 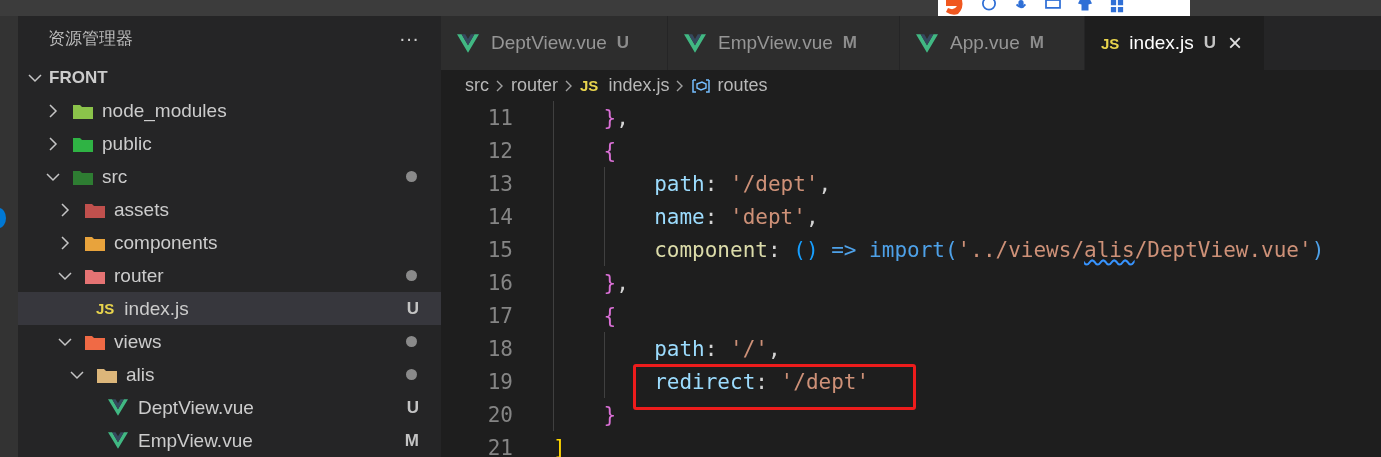 I want to click on code-line: path: '/dept',, so click(x=692, y=183).